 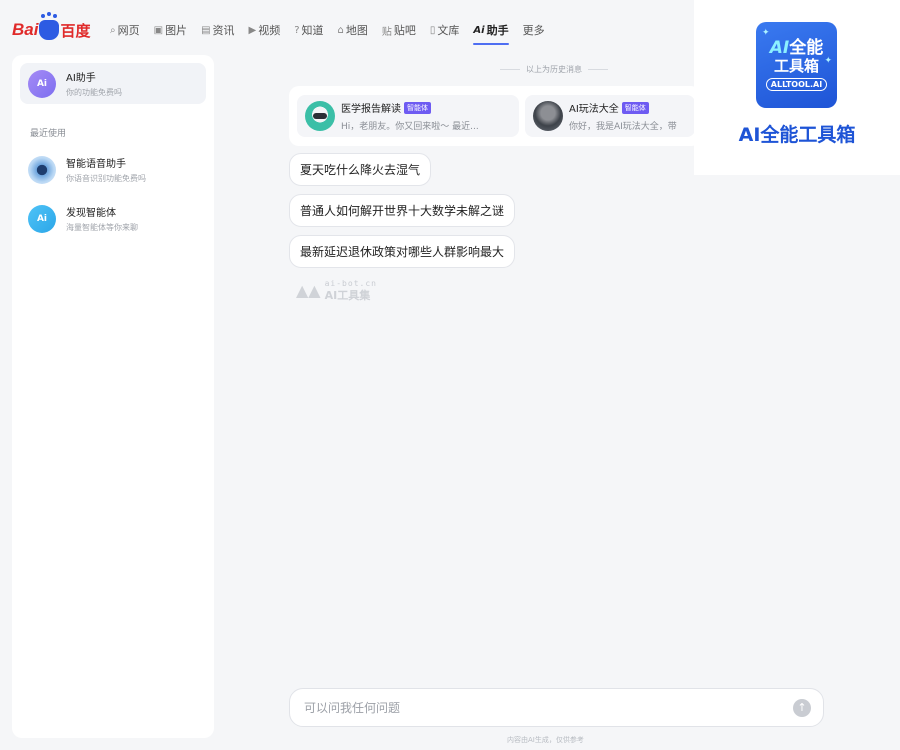 What do you see at coordinates (94, 92) in the screenshot?
I see `sidebar-item-subtitle: 你的功能免费吗` at bounding box center [94, 92].